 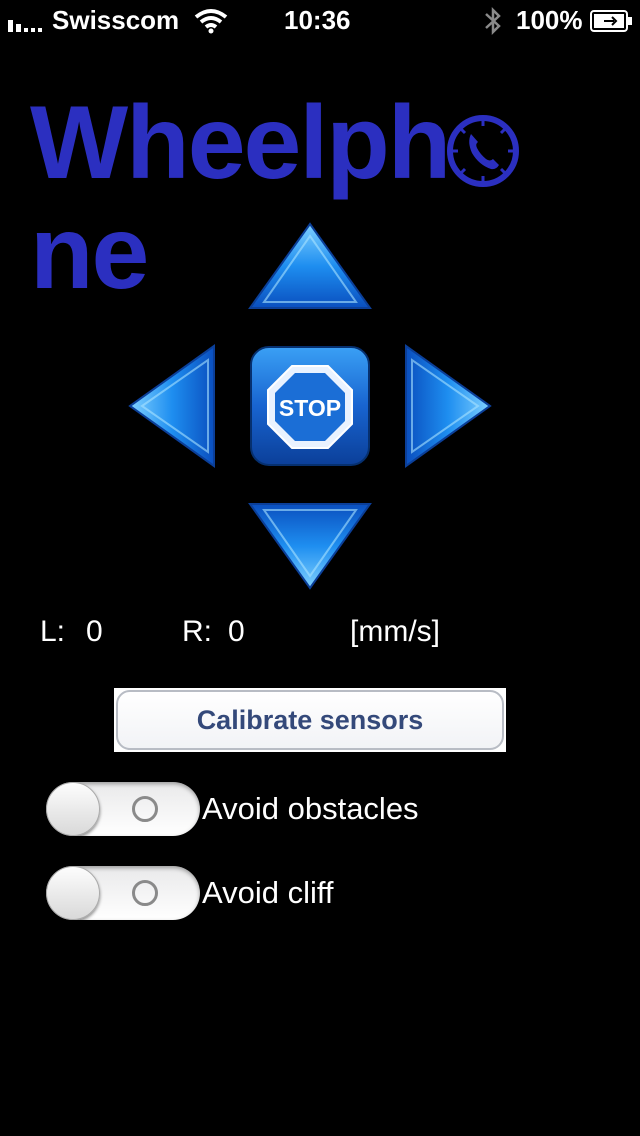 I want to click on calibrate-sensors-button: Calibrate sensors, so click(x=310, y=720).